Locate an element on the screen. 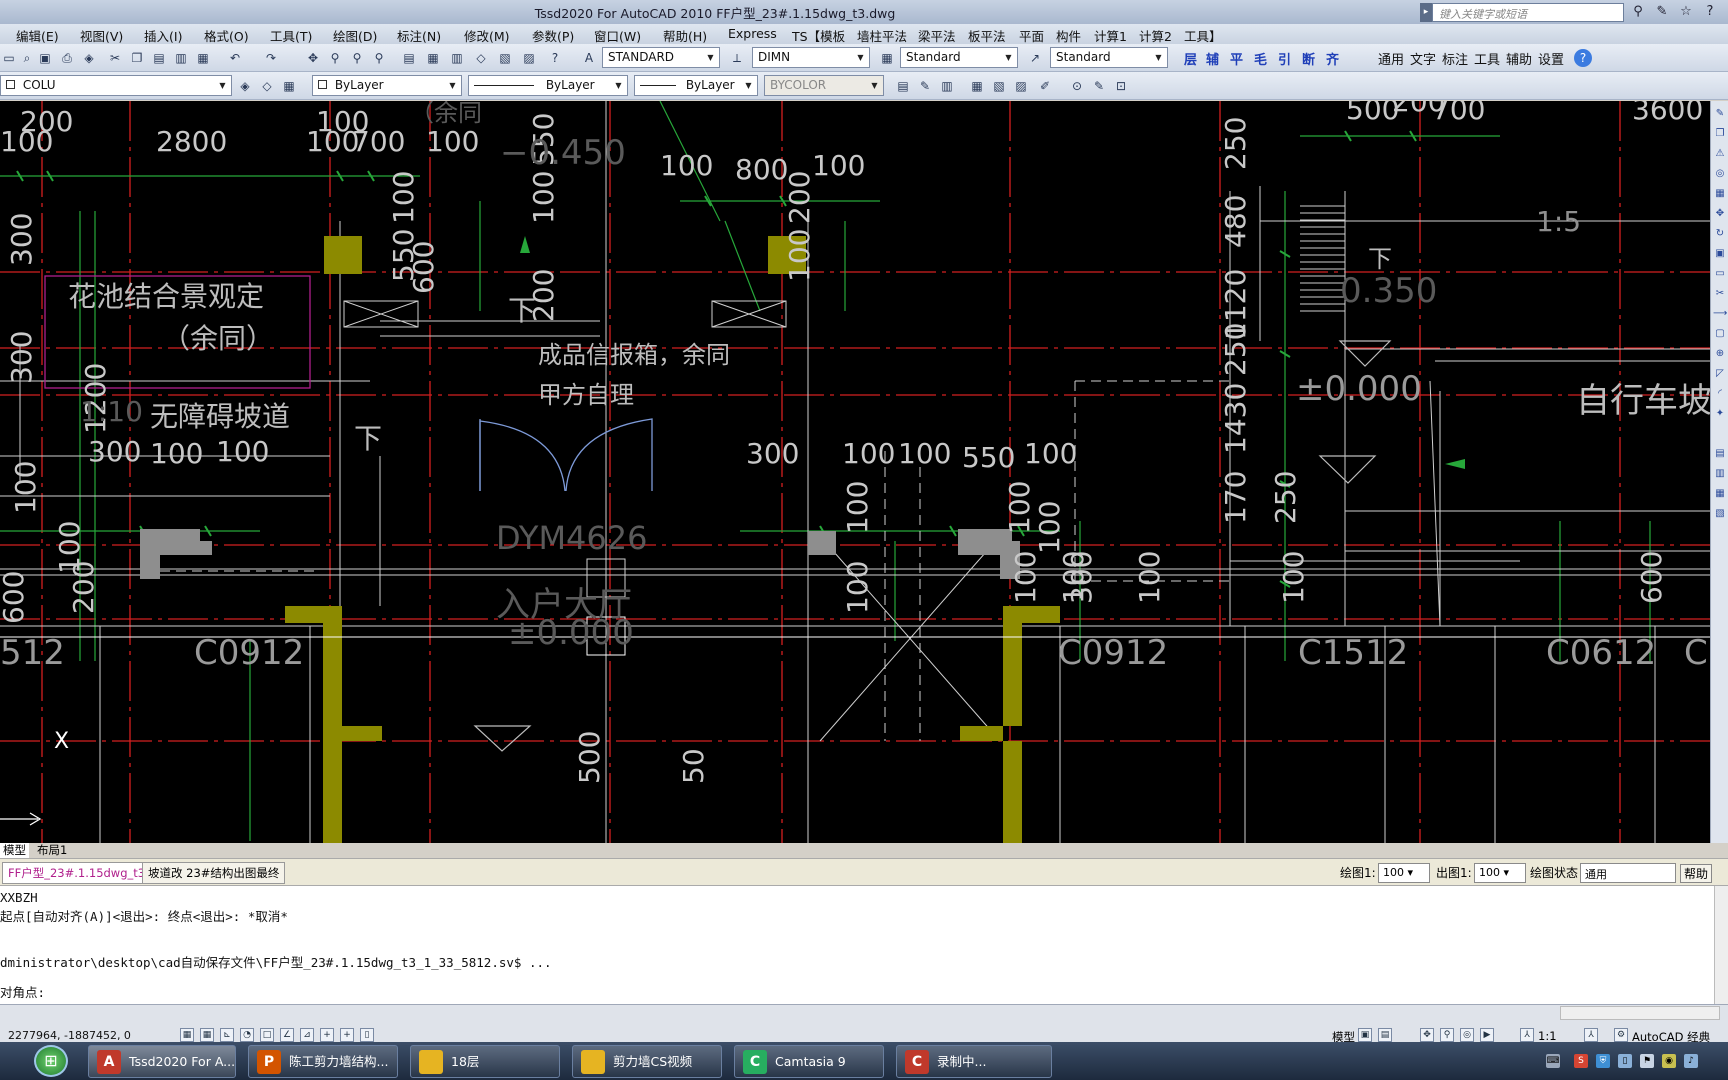 This screenshot has width=1728, height=1080. layer-previous-icon: ◇ is located at coordinates (267, 86).